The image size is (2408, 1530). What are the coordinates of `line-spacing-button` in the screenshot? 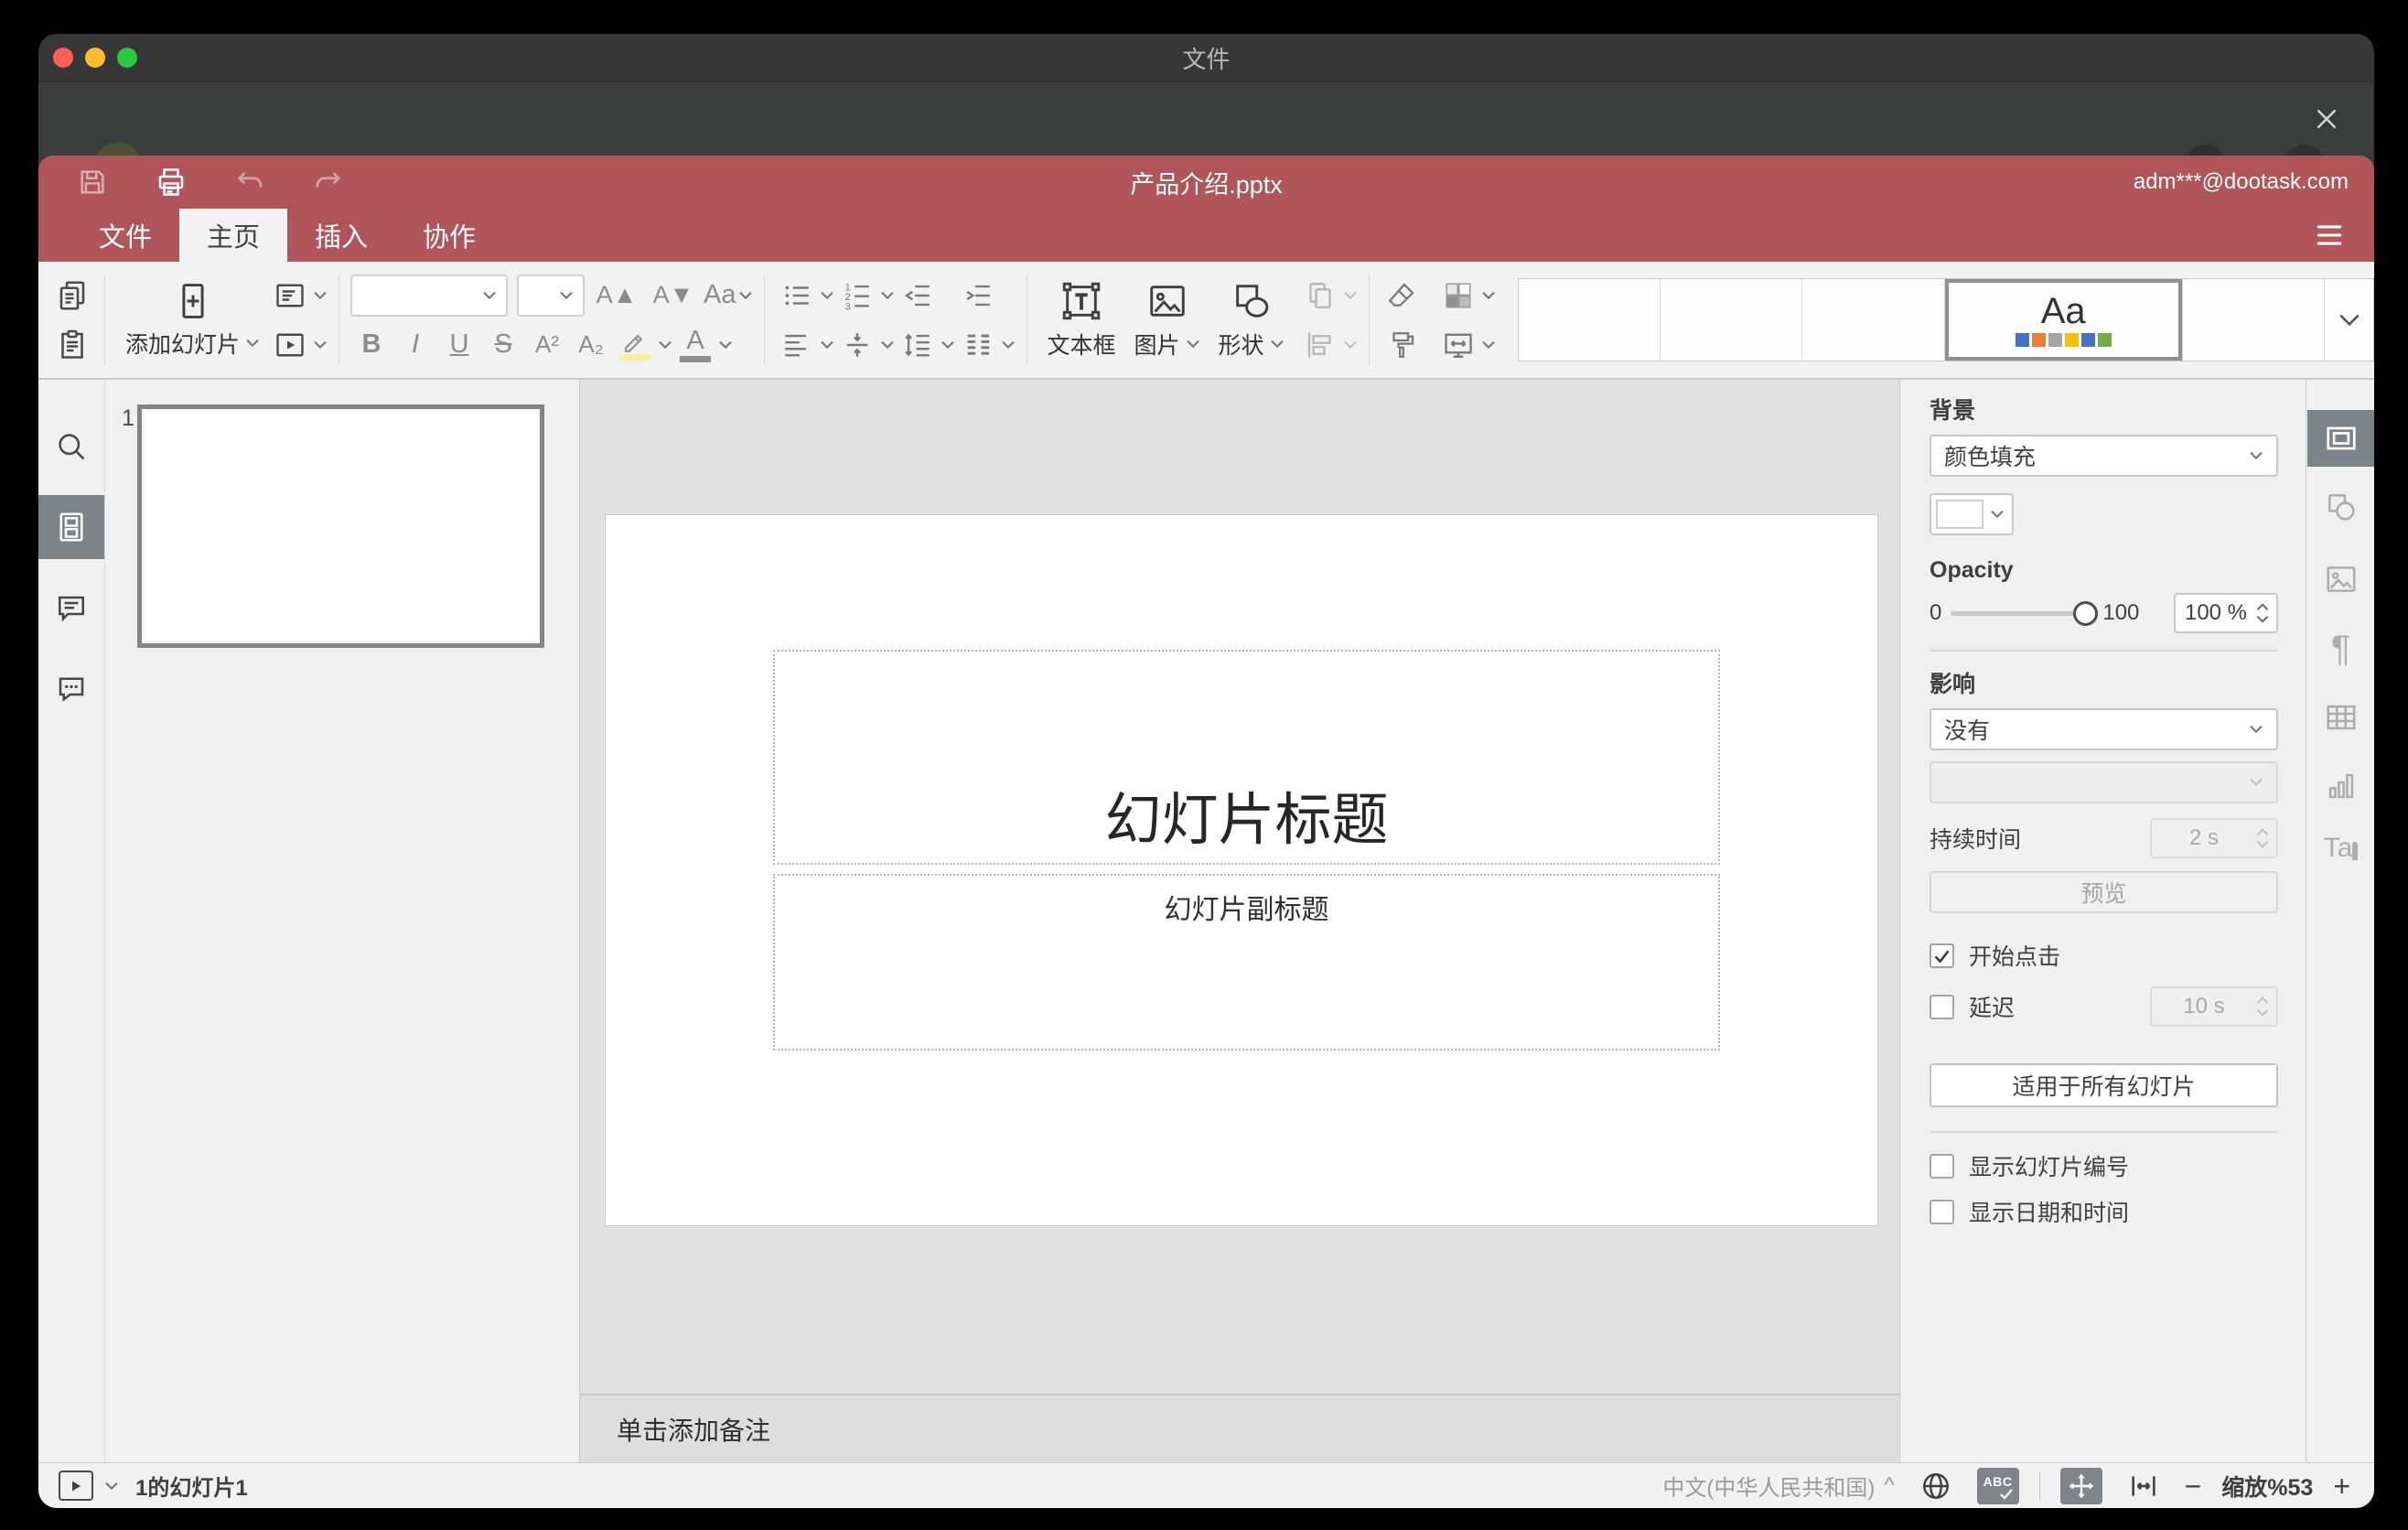 It's located at (926, 345).